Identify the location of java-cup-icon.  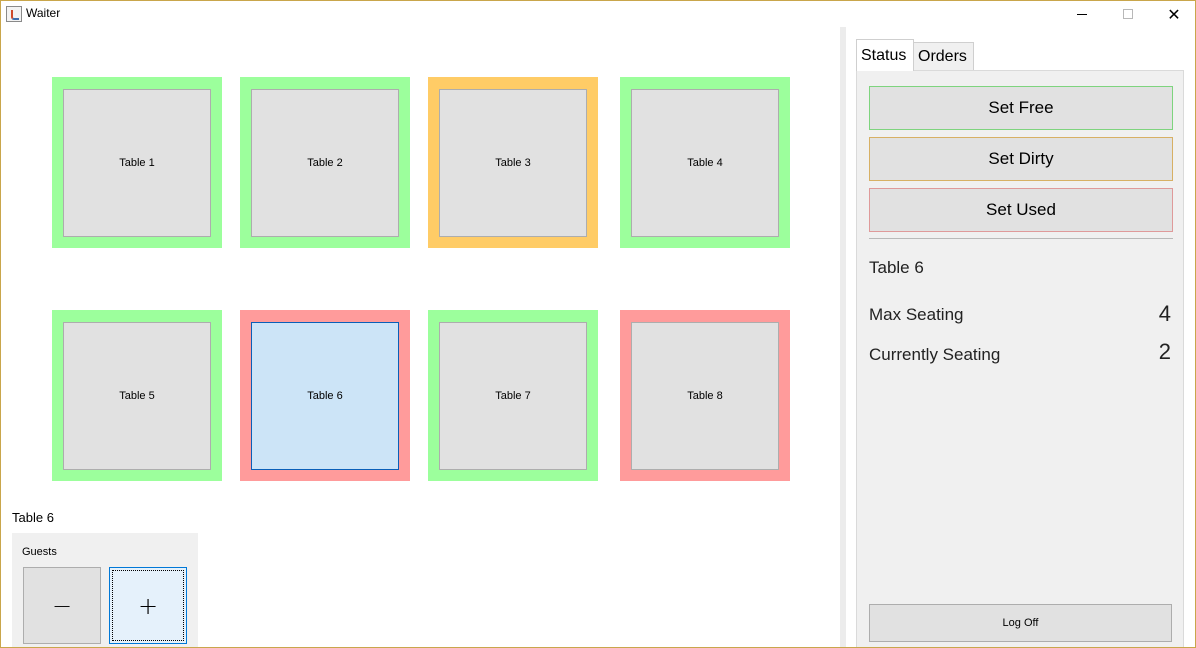
(14, 14).